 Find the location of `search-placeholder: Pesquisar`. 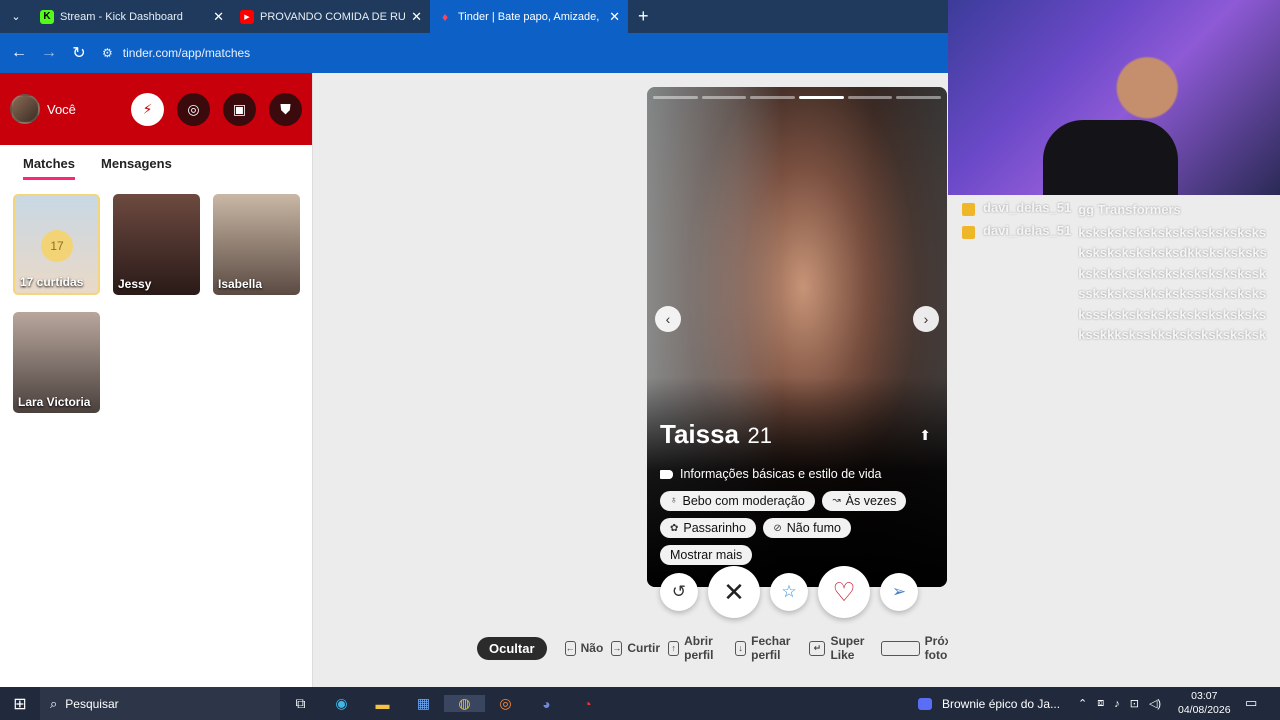

search-placeholder: Pesquisar is located at coordinates (92, 703).